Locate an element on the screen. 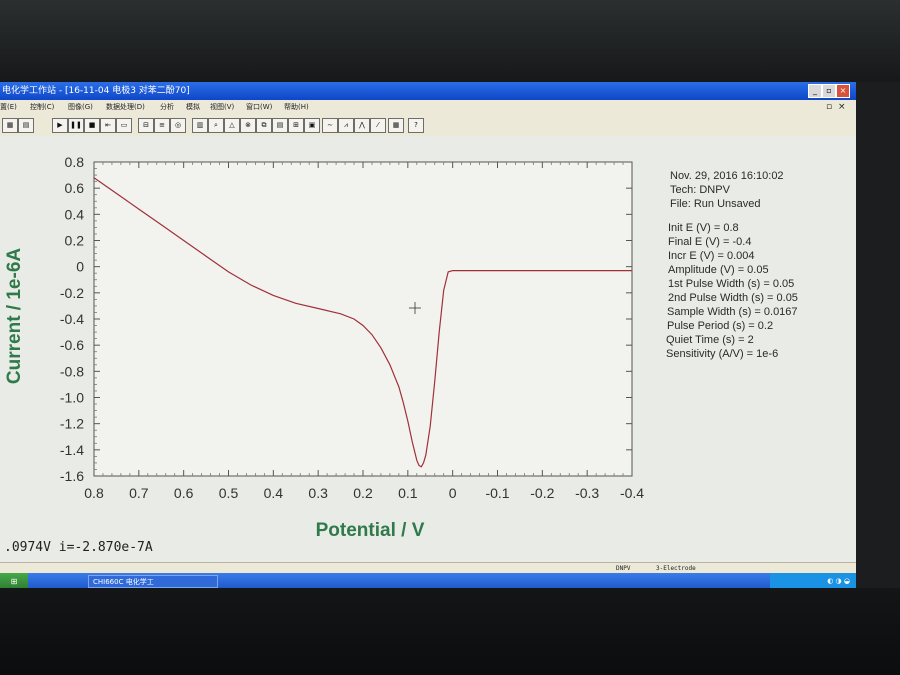 Image resolution: width=900 pixels, height=675 pixels. overlay-icon: ⊗ is located at coordinates (248, 125).